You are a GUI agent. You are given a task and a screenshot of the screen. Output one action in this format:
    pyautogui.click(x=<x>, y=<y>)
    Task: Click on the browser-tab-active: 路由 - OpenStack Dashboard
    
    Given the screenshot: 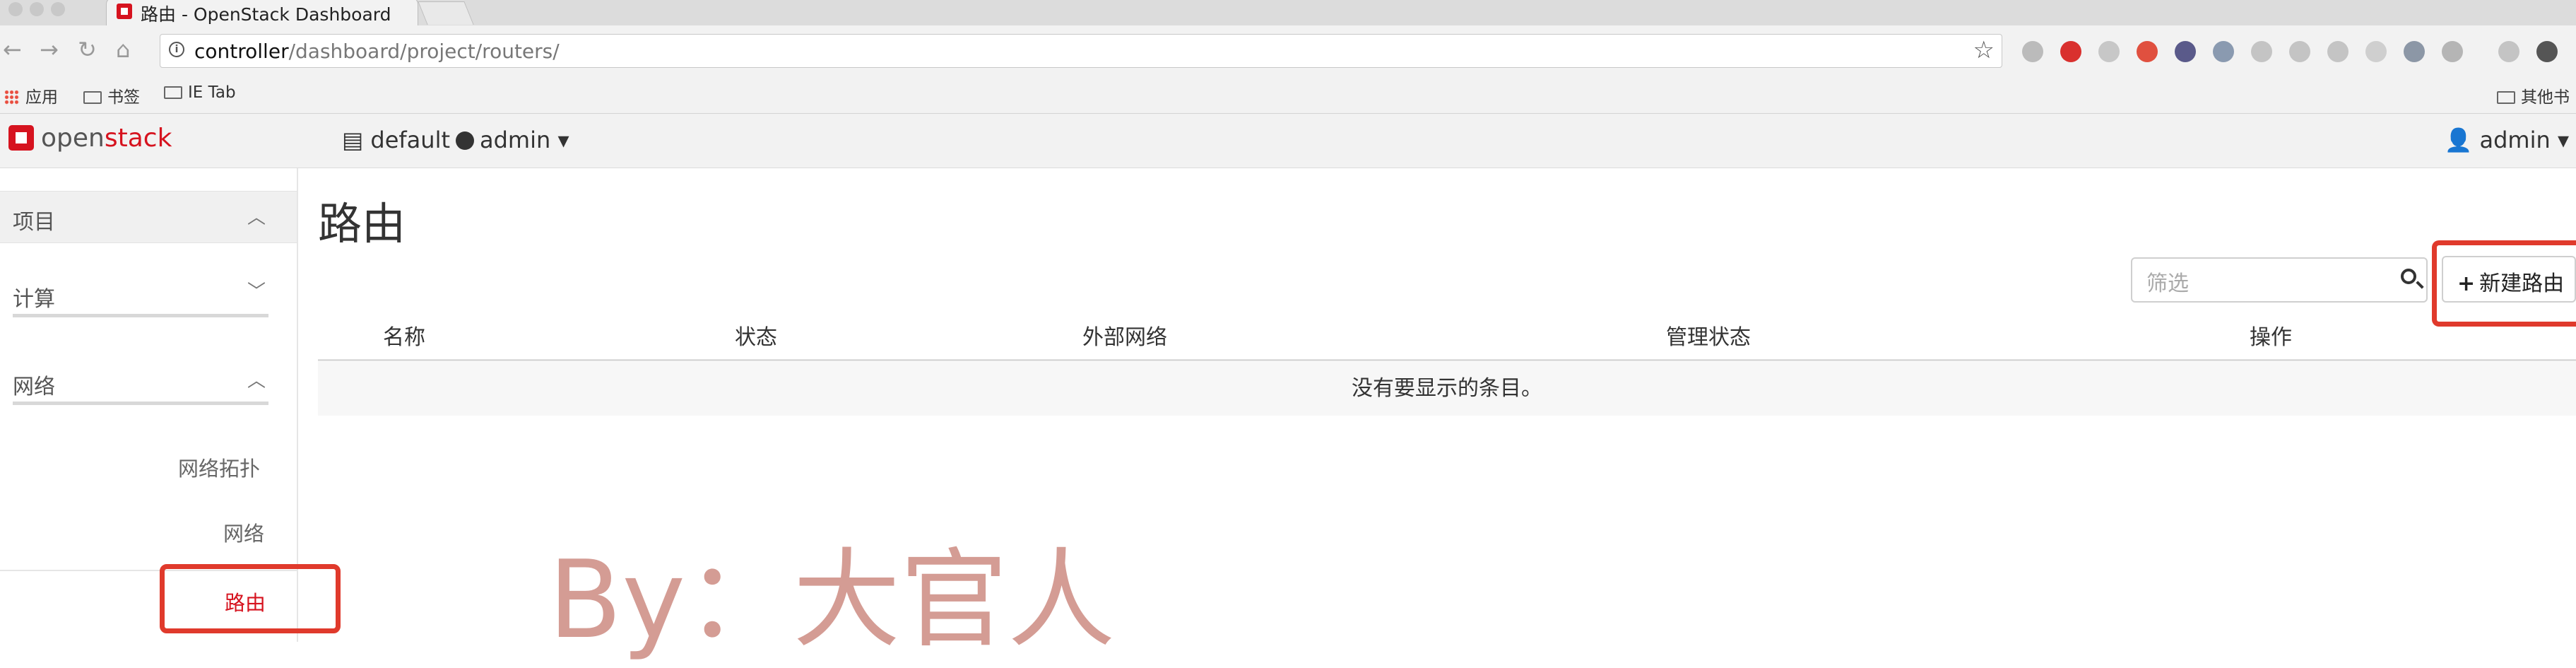 What is the action you would take?
    pyautogui.click(x=262, y=13)
    